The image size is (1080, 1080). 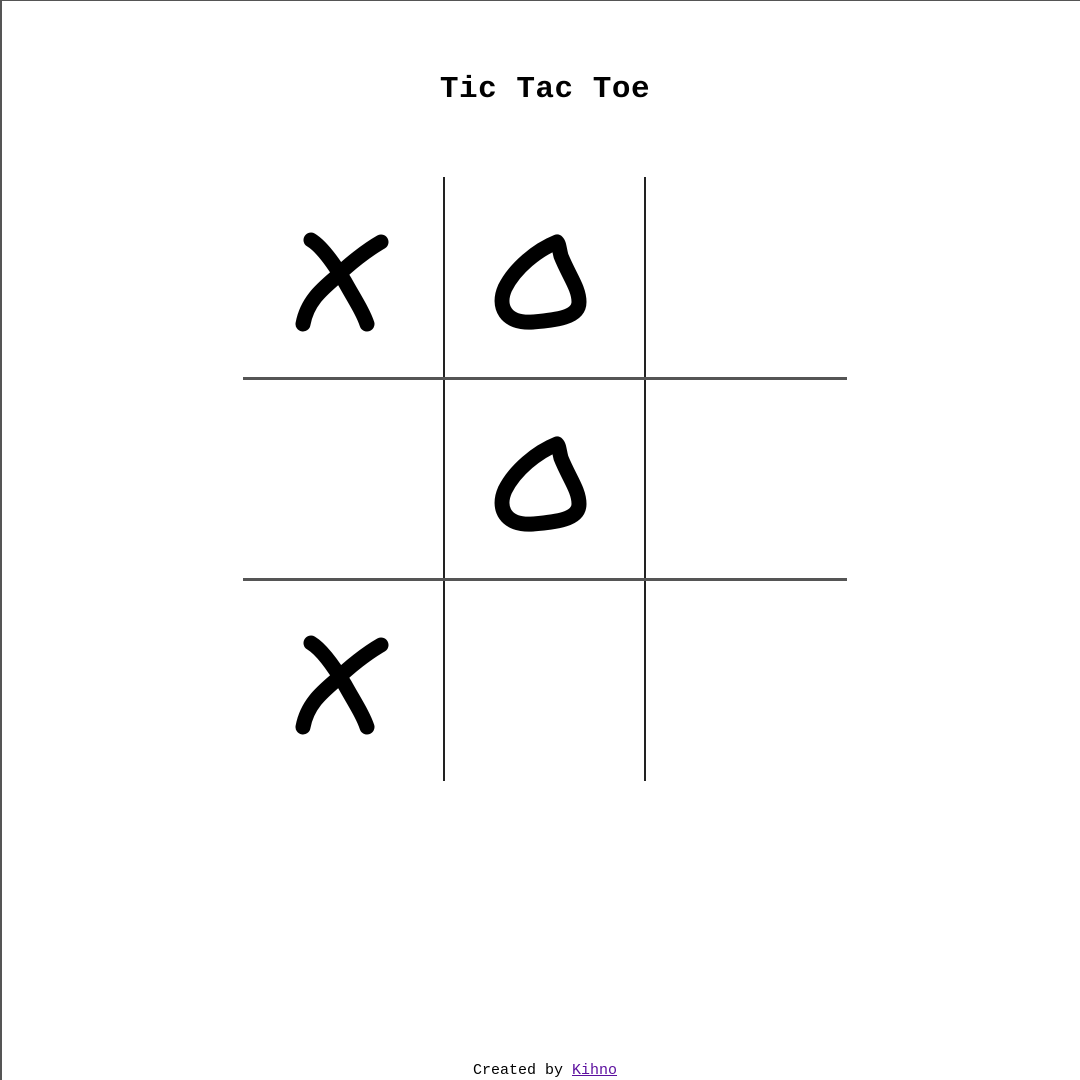 I want to click on page-title: Tic Tac Toe, so click(x=545, y=89).